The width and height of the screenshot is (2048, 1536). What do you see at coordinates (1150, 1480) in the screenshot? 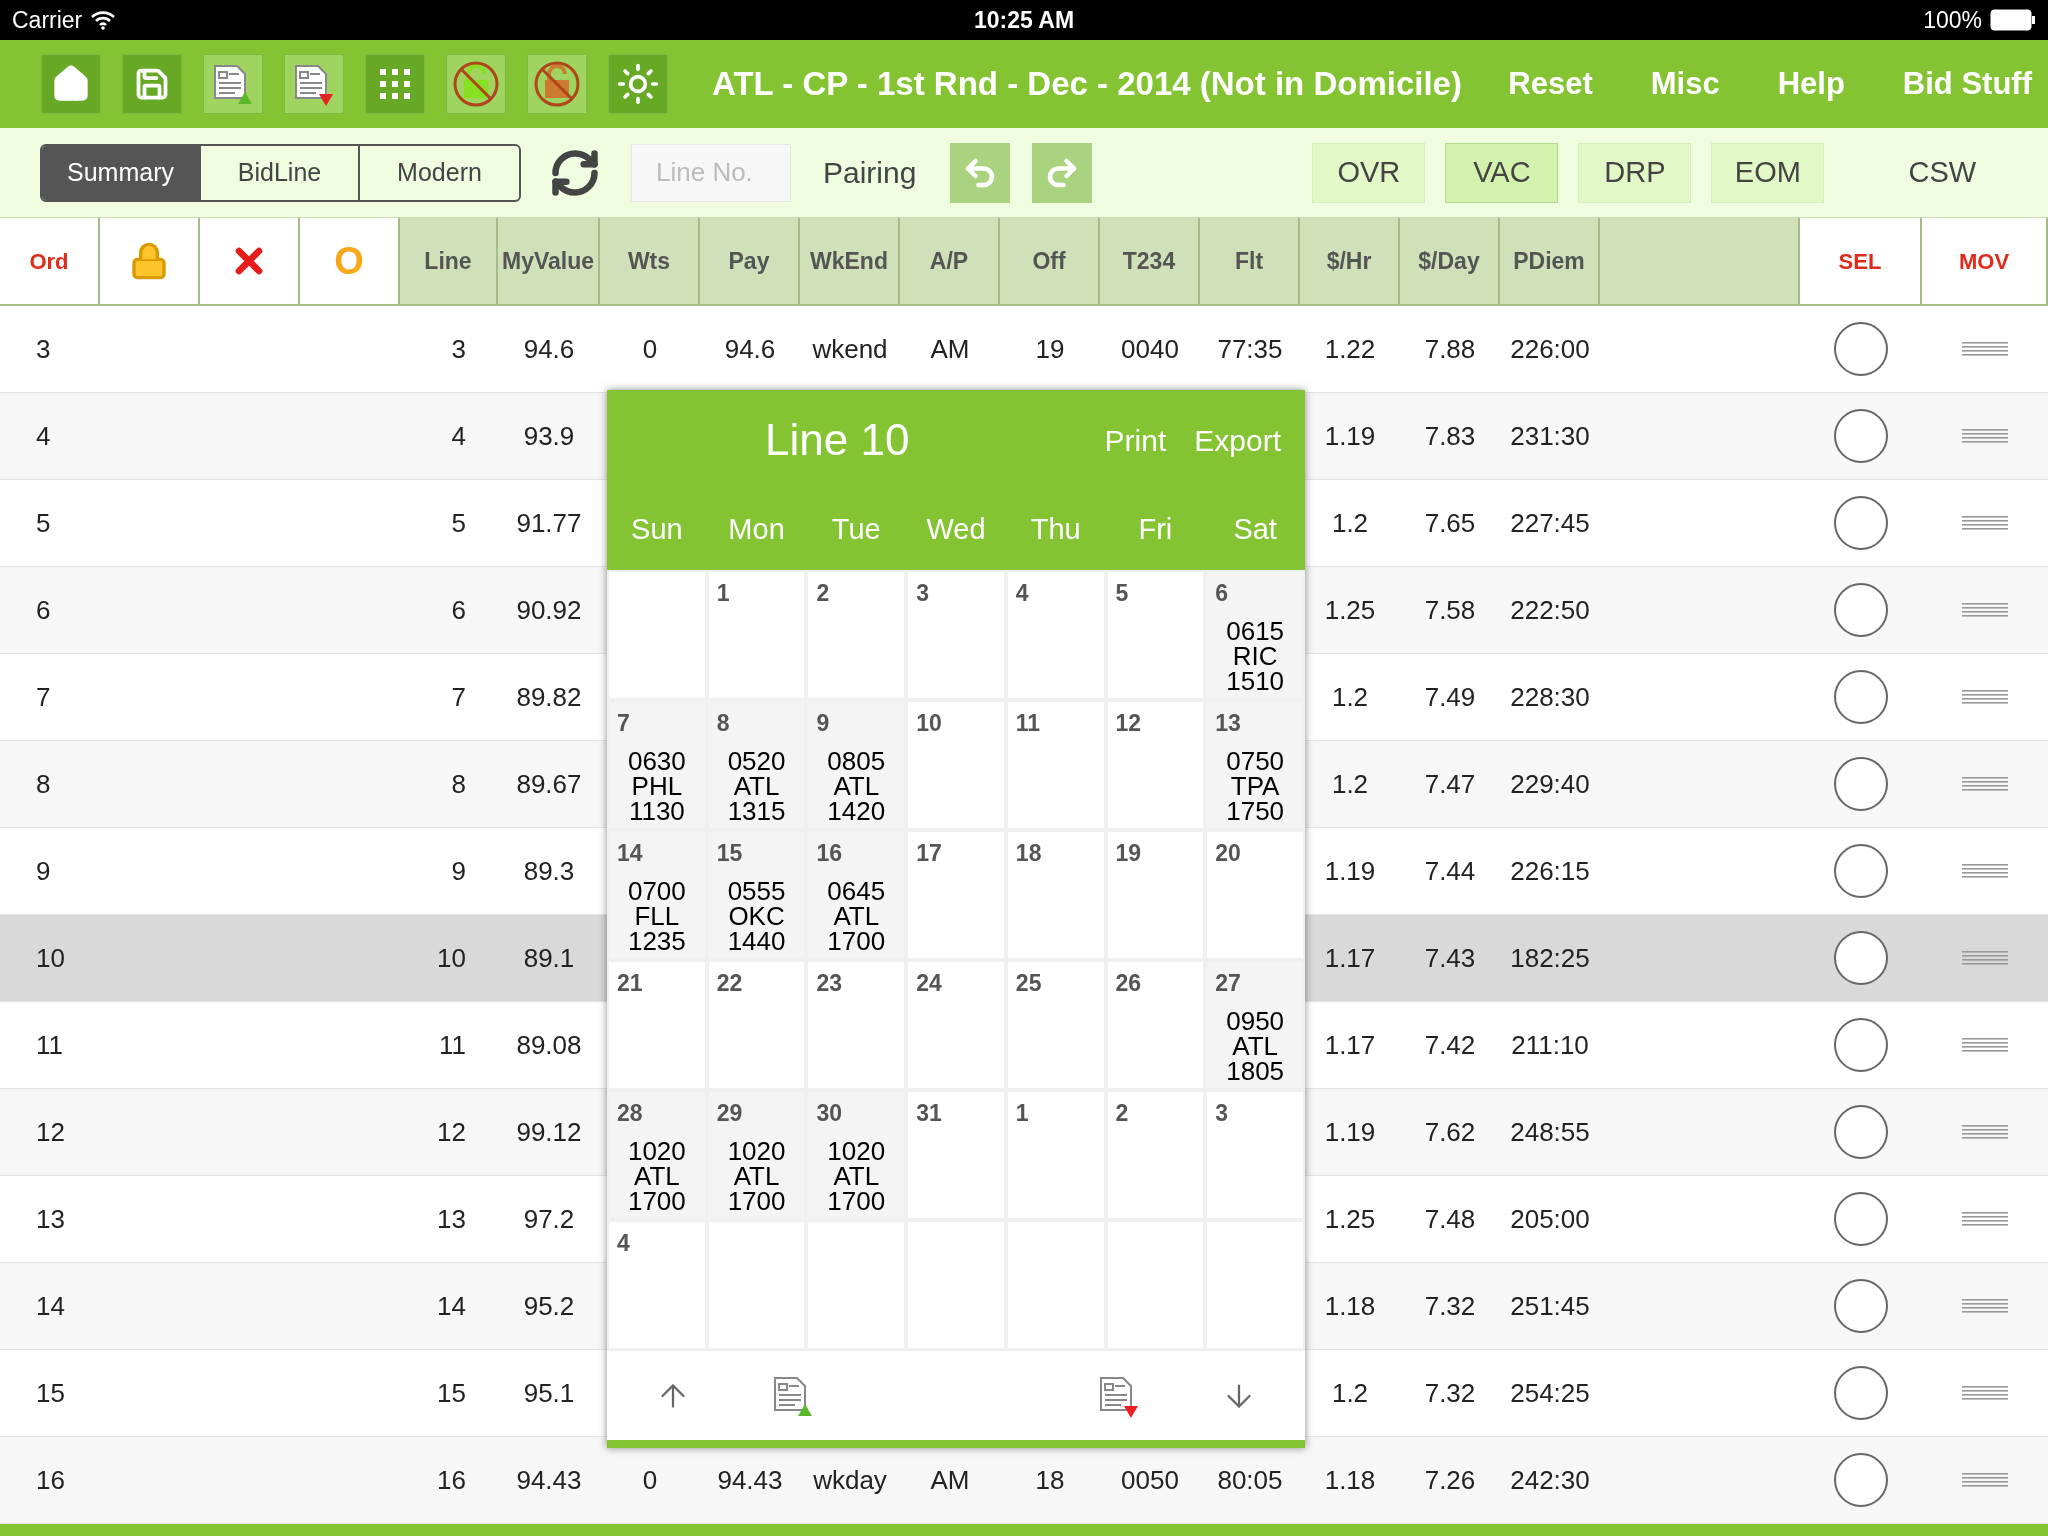
I see `table-cell-text: 0050` at bounding box center [1150, 1480].